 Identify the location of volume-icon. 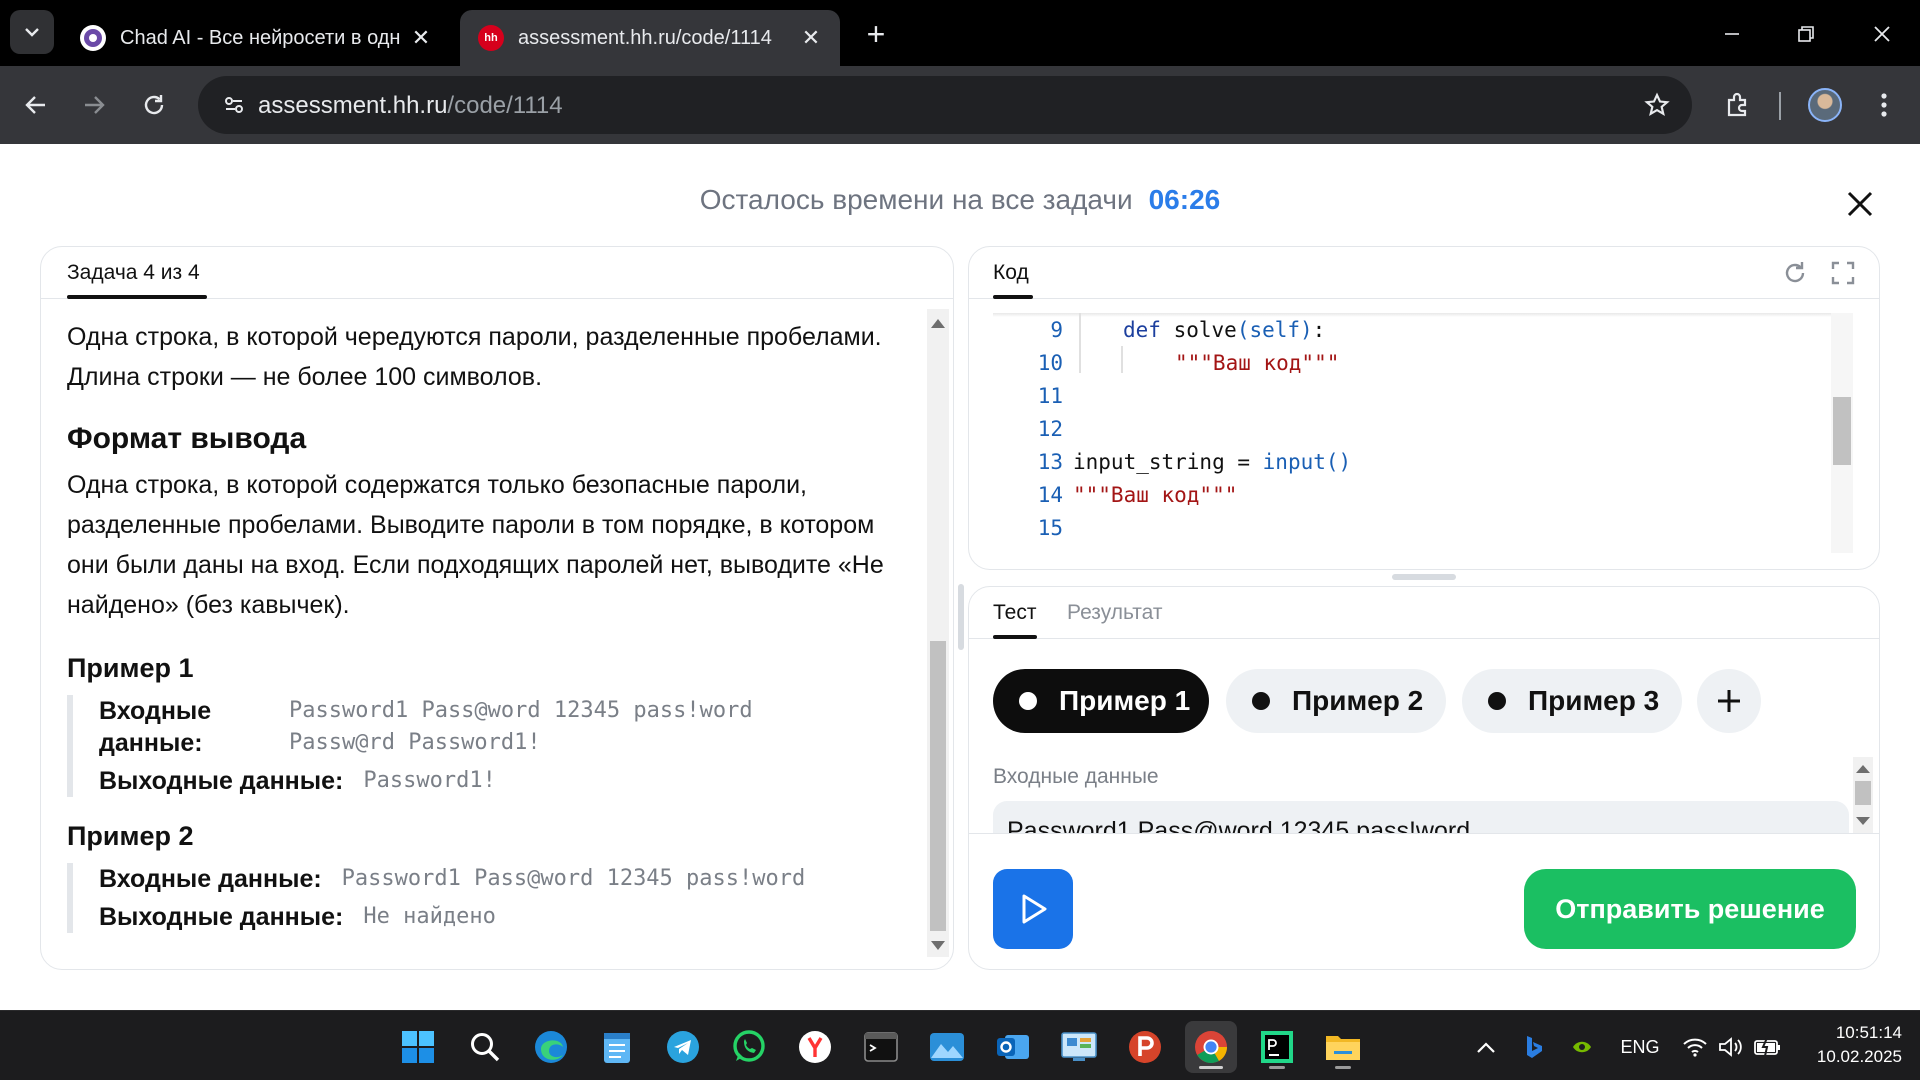
(1731, 1047).